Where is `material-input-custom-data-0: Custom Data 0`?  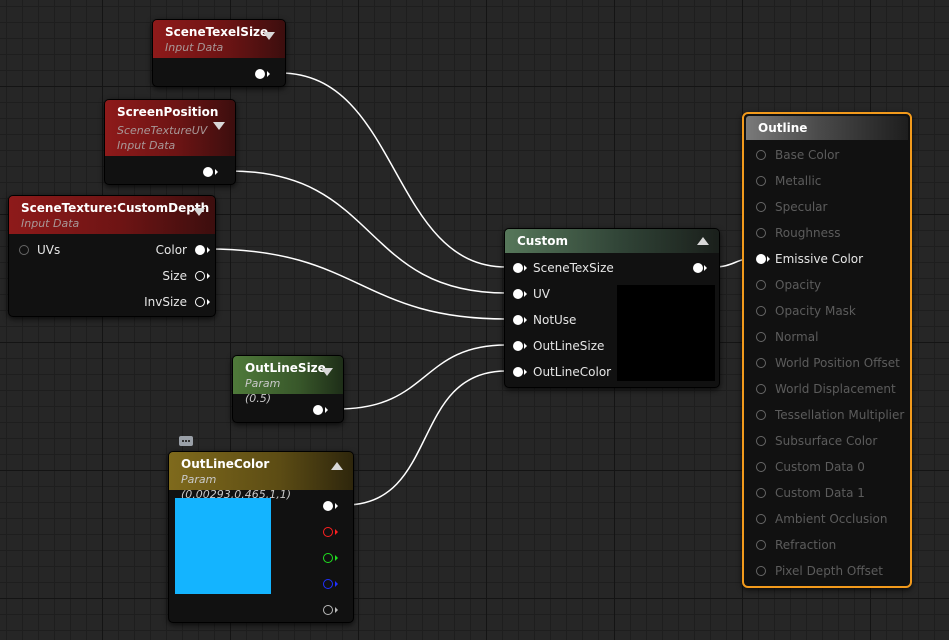
material-input-custom-data-0: Custom Data 0 is located at coordinates (824, 467).